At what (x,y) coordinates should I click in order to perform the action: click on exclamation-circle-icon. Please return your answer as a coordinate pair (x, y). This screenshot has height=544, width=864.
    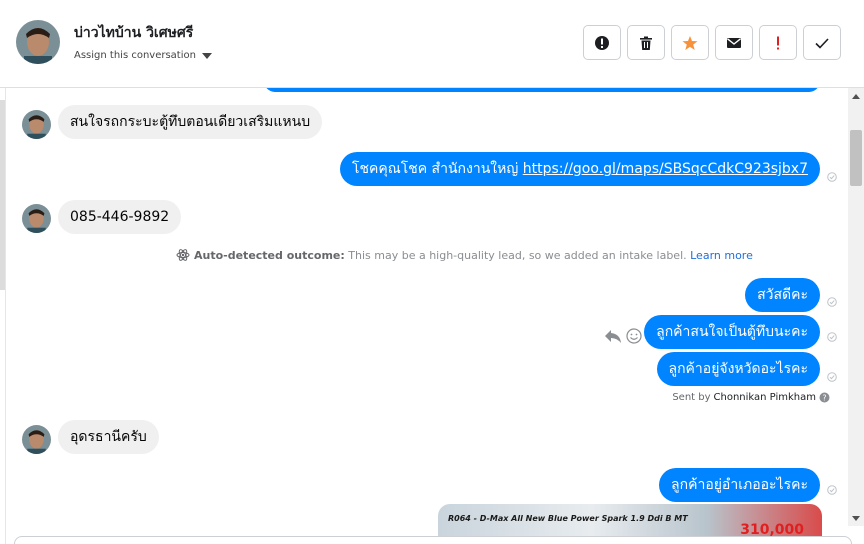
    Looking at the image, I should click on (602, 42).